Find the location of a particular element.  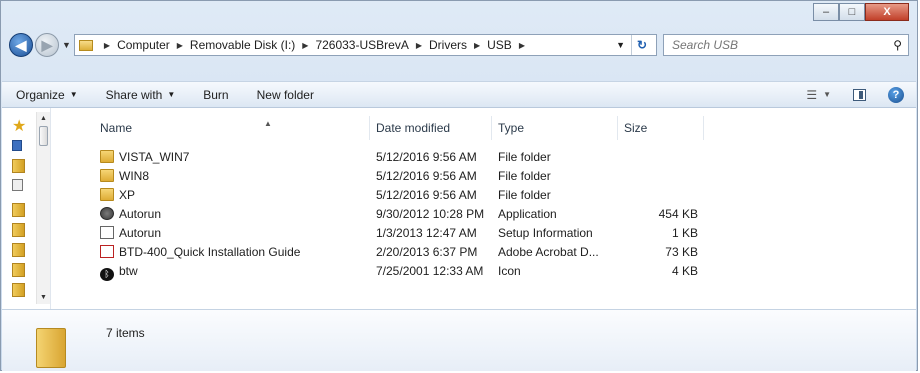

details-view-icon: ☰ is located at coordinates (812, 94).